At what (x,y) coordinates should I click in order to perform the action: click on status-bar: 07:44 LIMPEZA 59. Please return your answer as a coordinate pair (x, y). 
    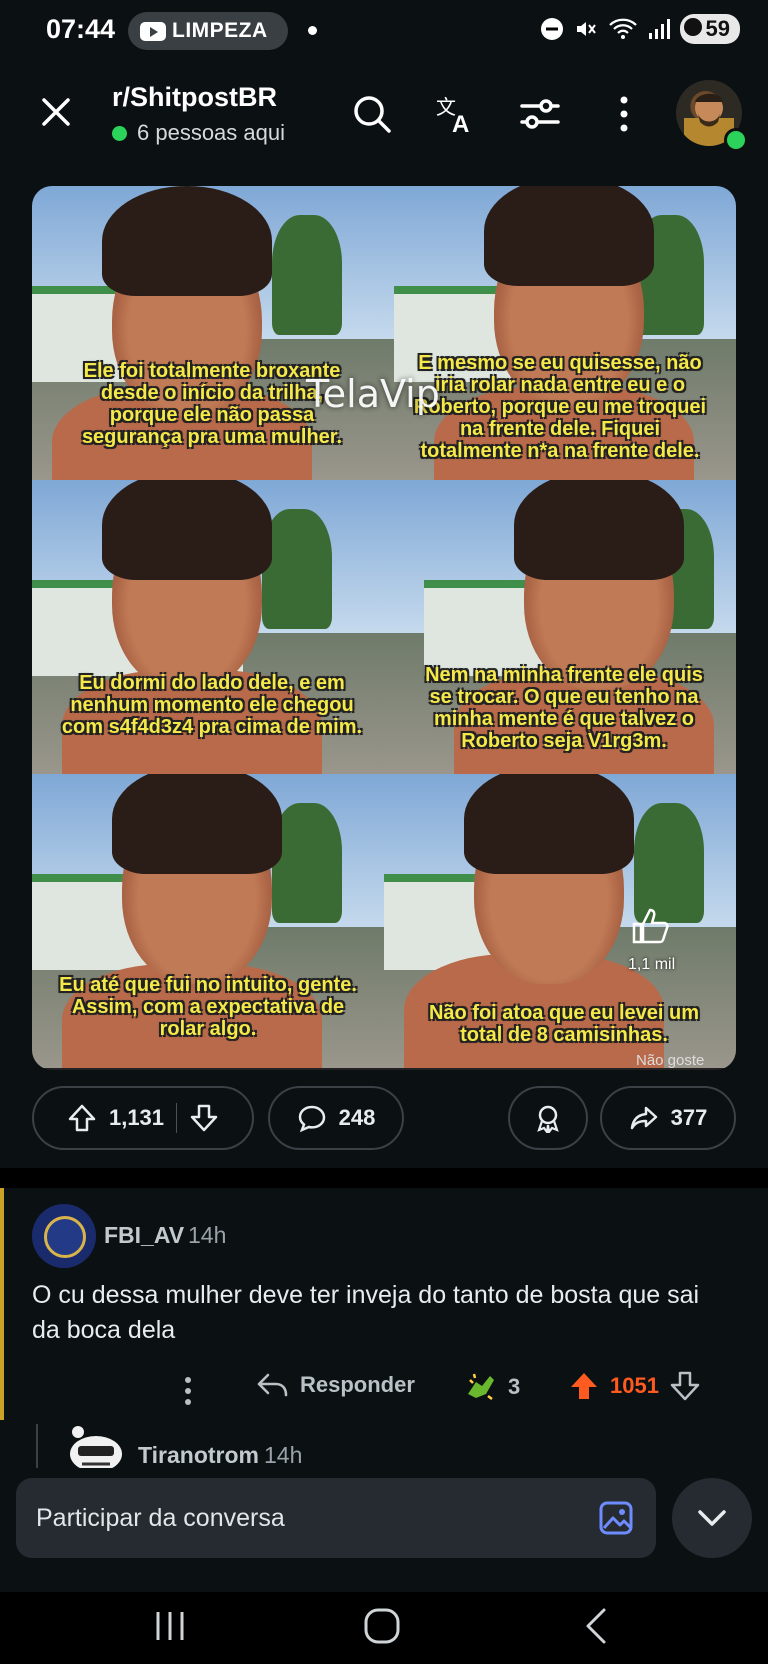
    Looking at the image, I should click on (384, 32).